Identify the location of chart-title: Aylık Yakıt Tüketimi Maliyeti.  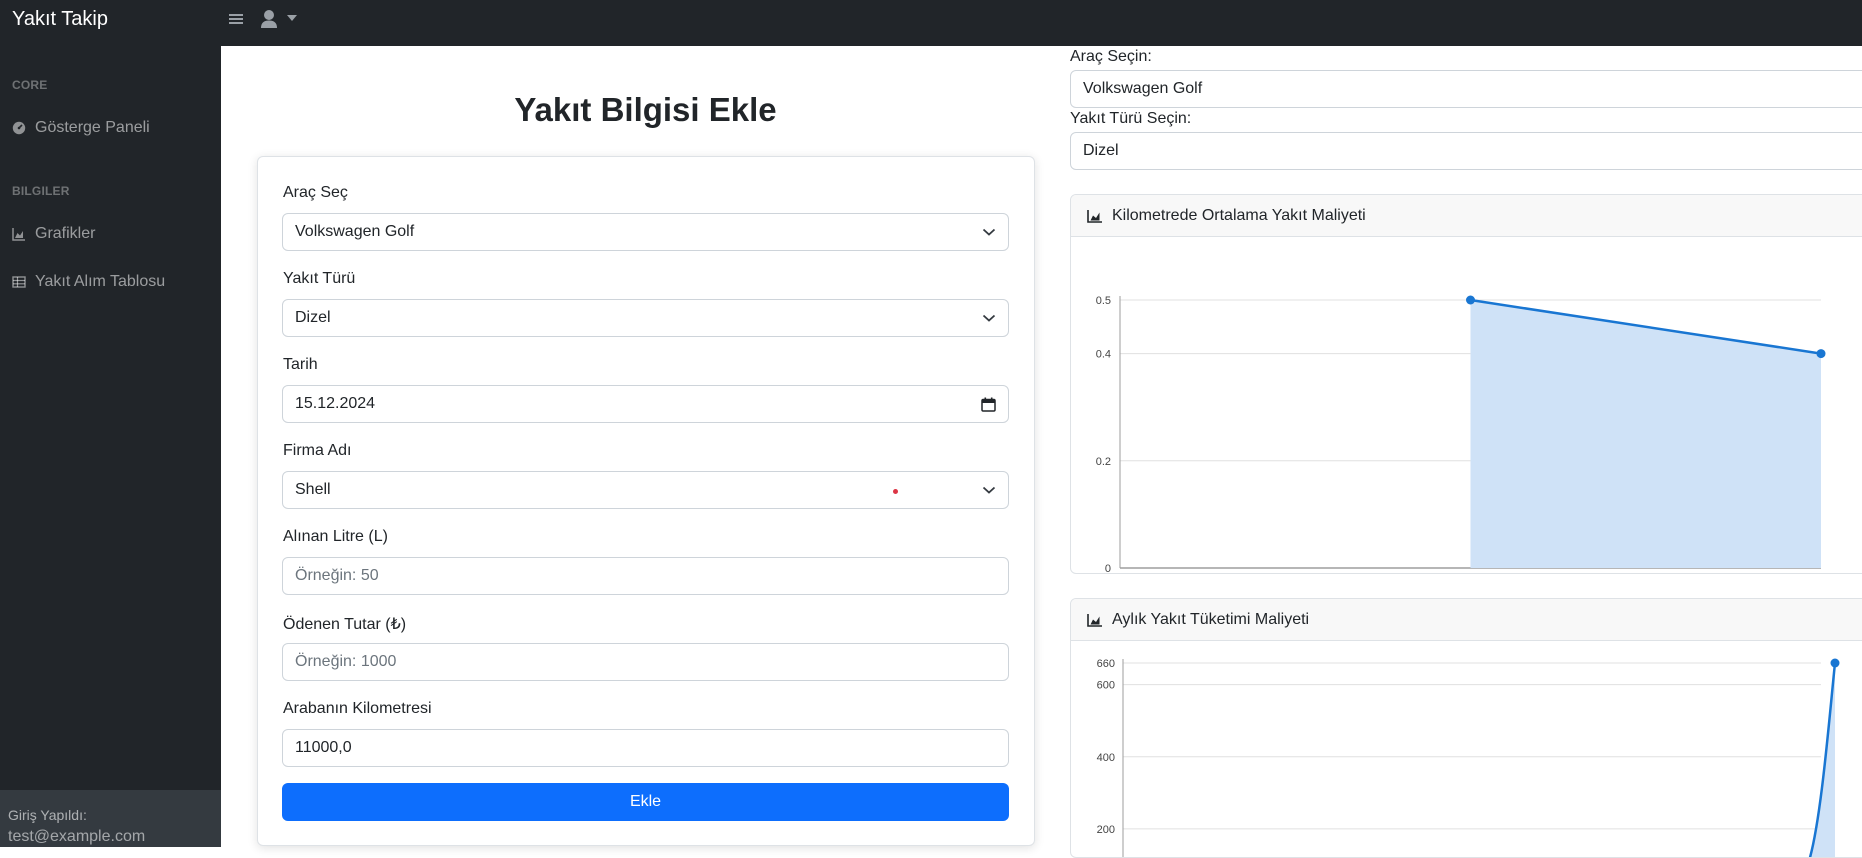
(1211, 619).